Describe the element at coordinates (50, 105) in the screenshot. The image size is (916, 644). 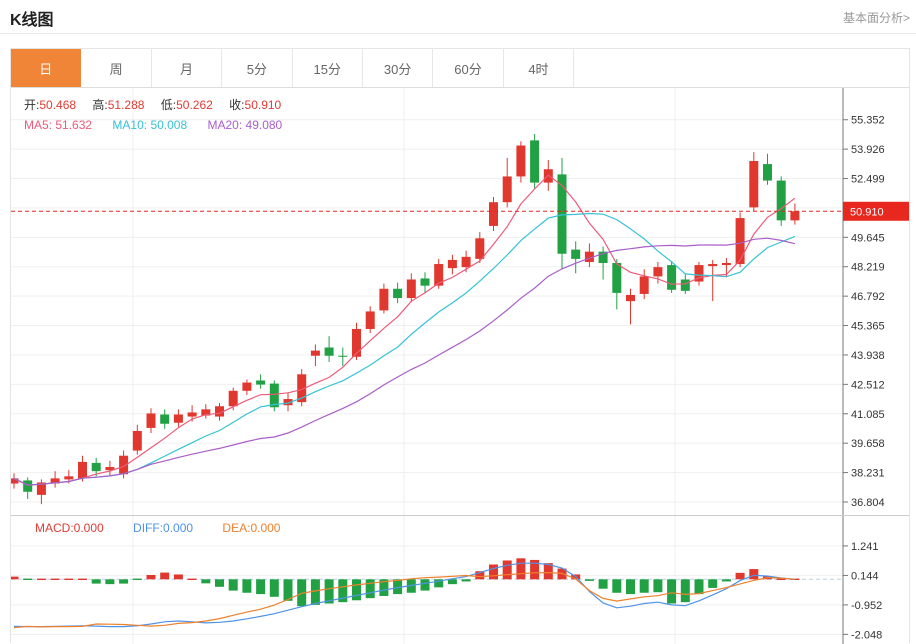
I see `open-readout: 开:50.468` at that location.